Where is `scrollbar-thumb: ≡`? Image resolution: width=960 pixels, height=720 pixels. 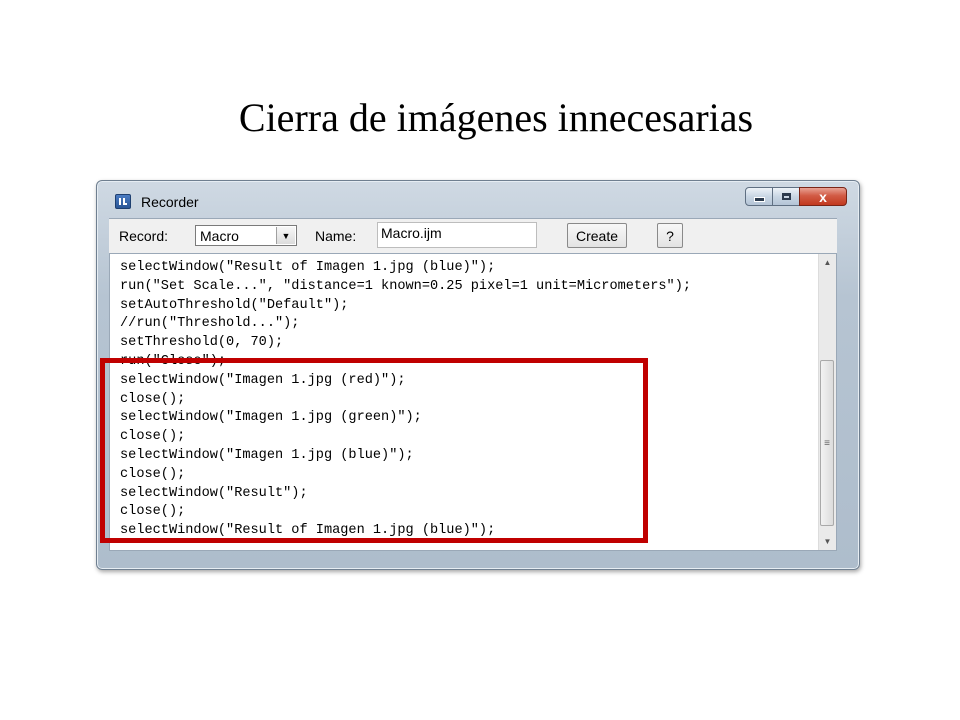 scrollbar-thumb: ≡ is located at coordinates (827, 443).